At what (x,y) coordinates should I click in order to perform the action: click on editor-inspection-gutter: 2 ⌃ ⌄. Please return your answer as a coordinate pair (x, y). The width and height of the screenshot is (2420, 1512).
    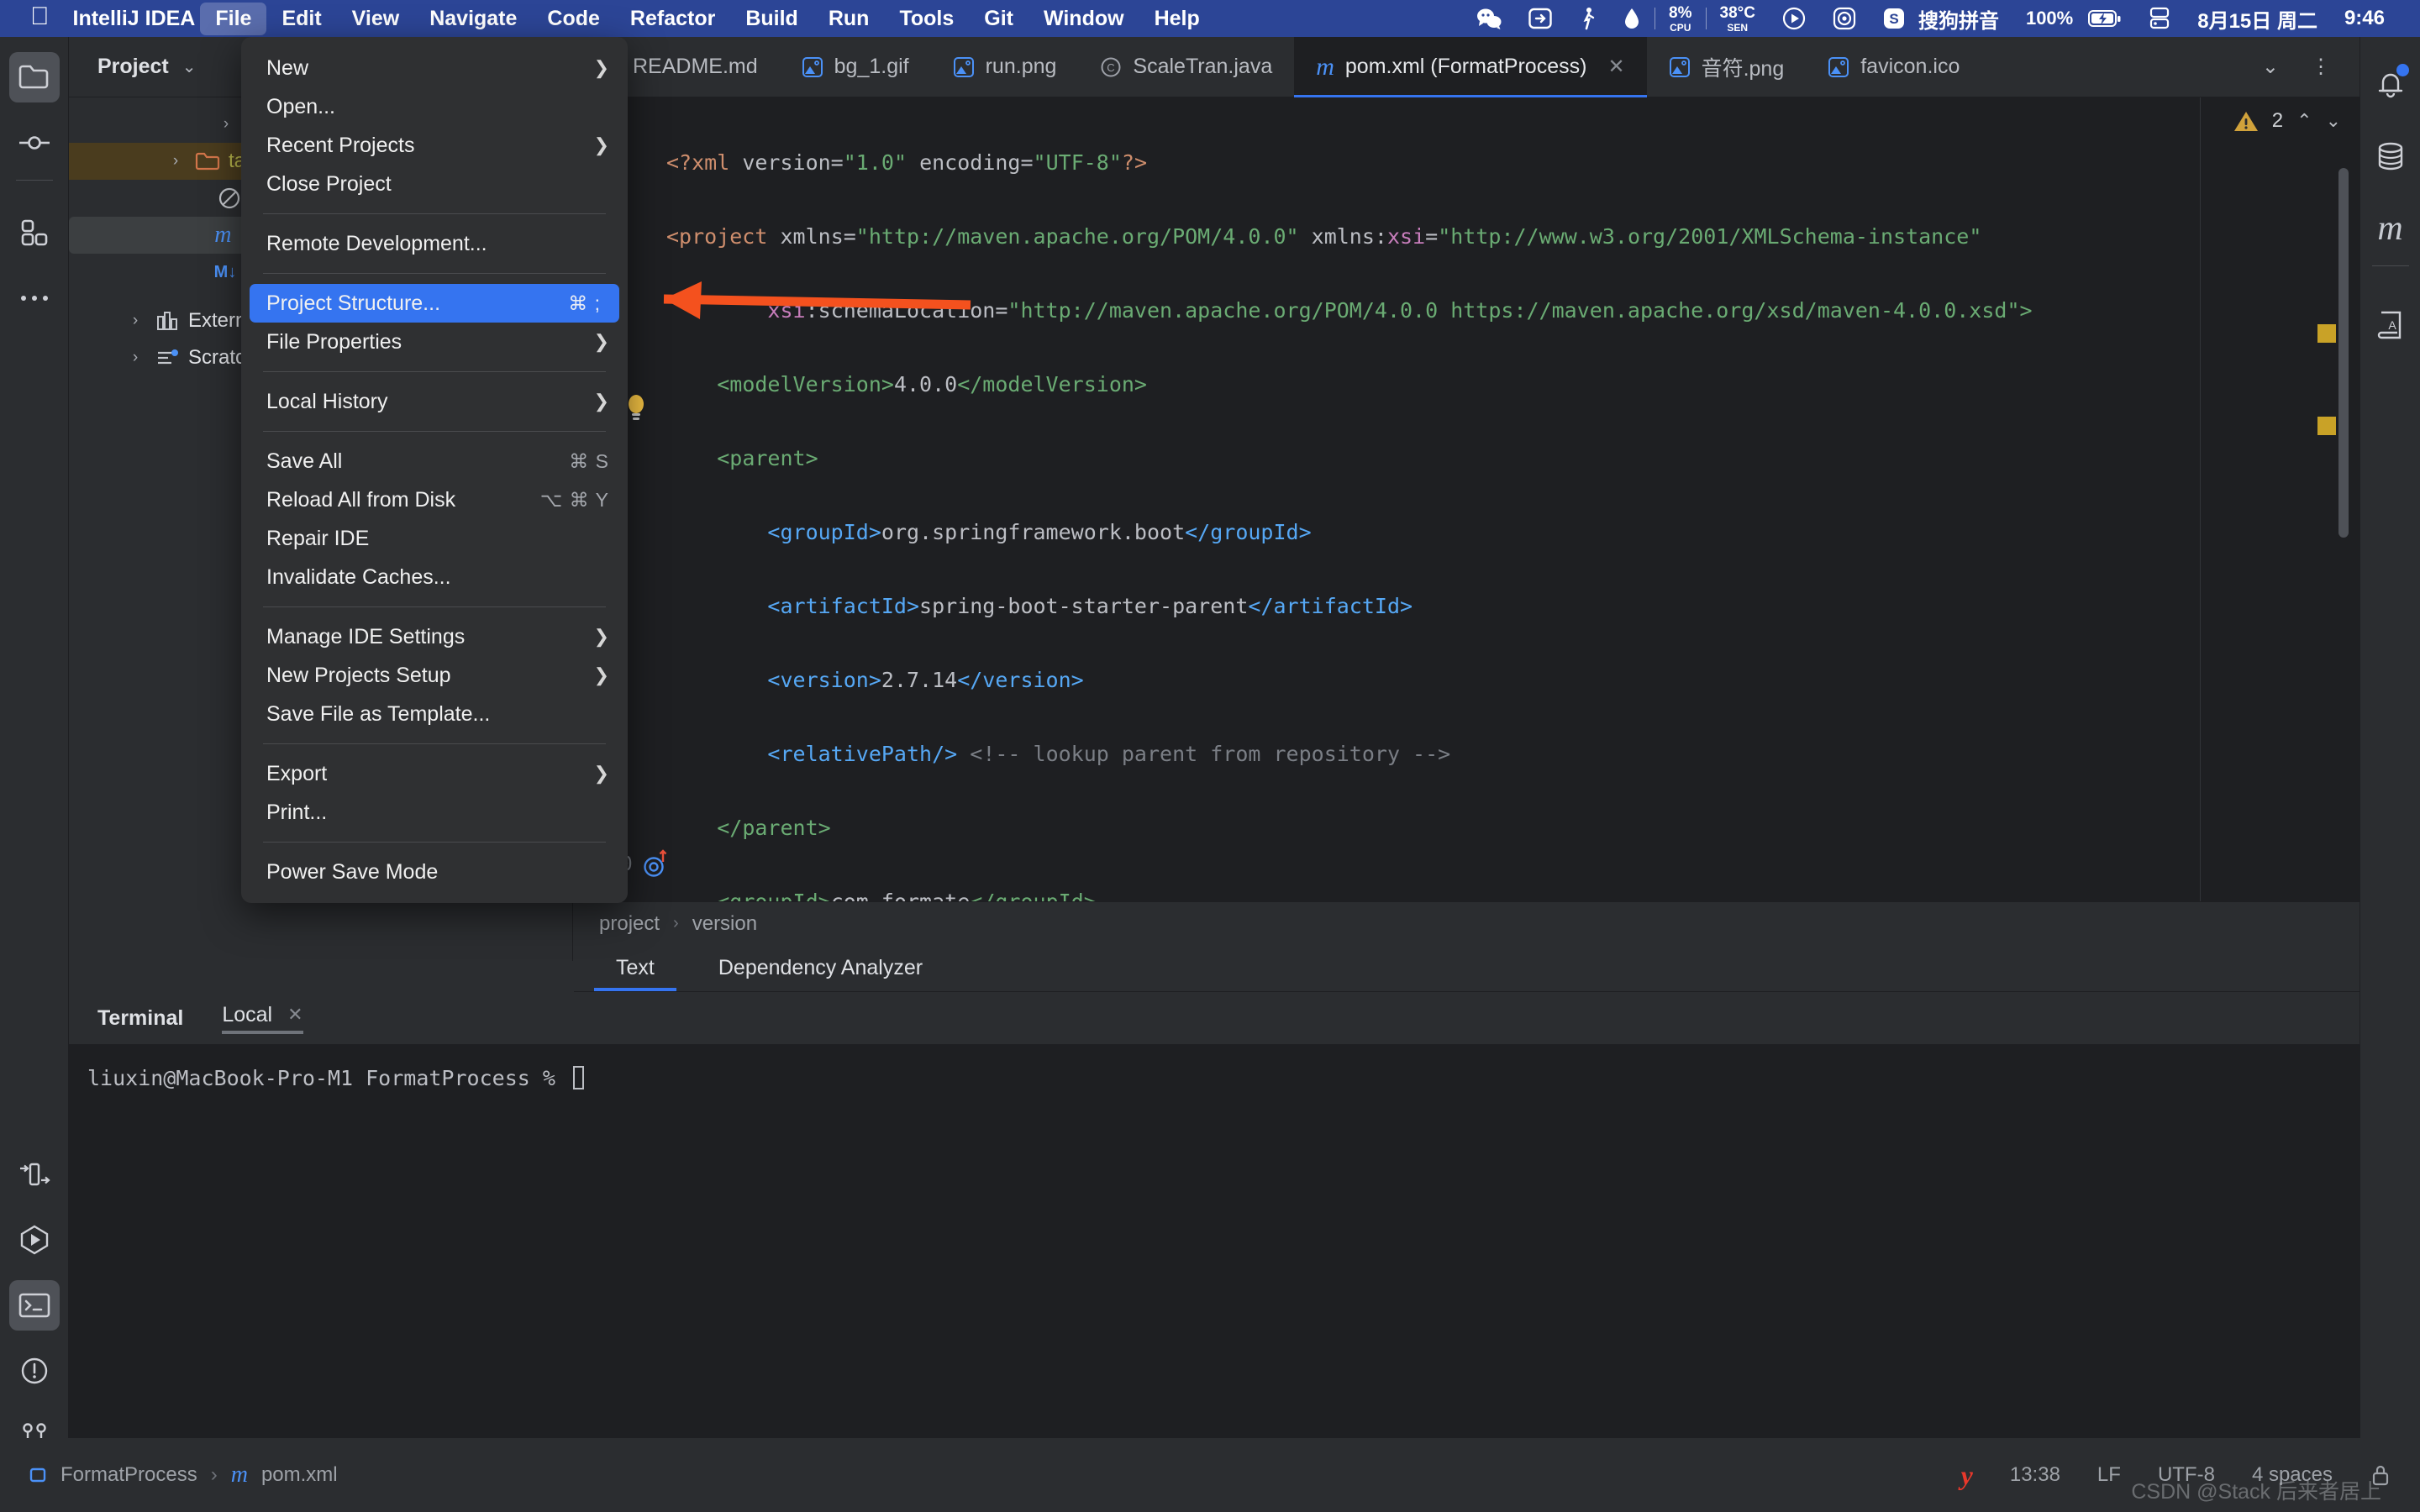
    Looking at the image, I should click on (2280, 499).